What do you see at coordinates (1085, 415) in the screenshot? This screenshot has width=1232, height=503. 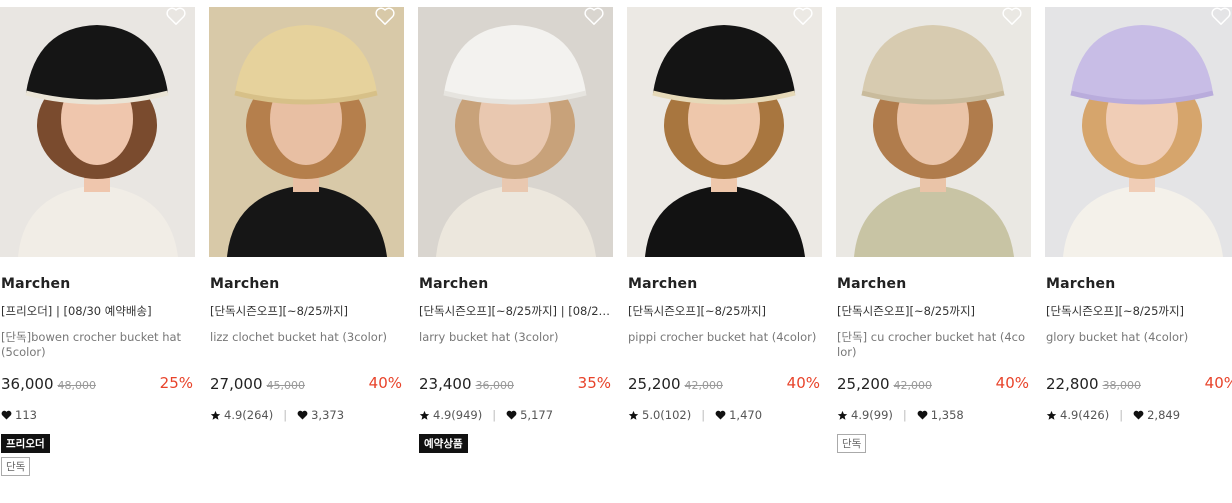 I see `rating: 4.9(426)` at bounding box center [1085, 415].